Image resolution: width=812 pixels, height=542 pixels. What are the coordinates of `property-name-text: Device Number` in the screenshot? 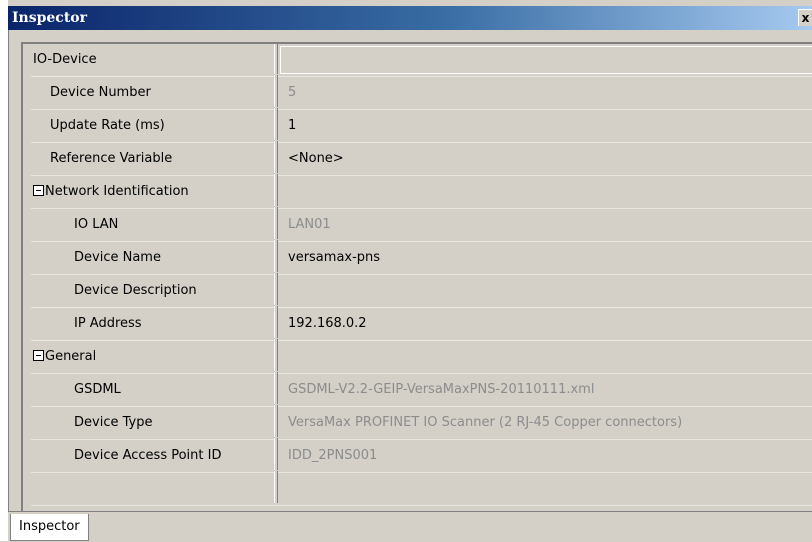 It's located at (100, 92).